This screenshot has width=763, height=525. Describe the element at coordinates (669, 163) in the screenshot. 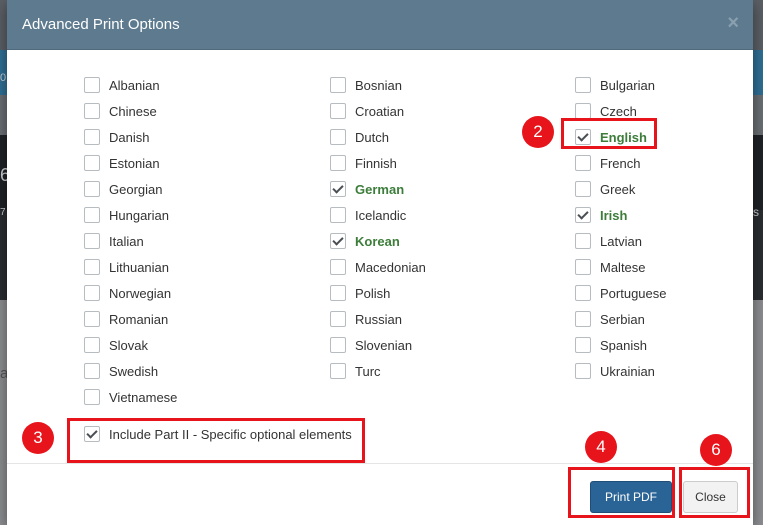

I see `language-option: French` at that location.